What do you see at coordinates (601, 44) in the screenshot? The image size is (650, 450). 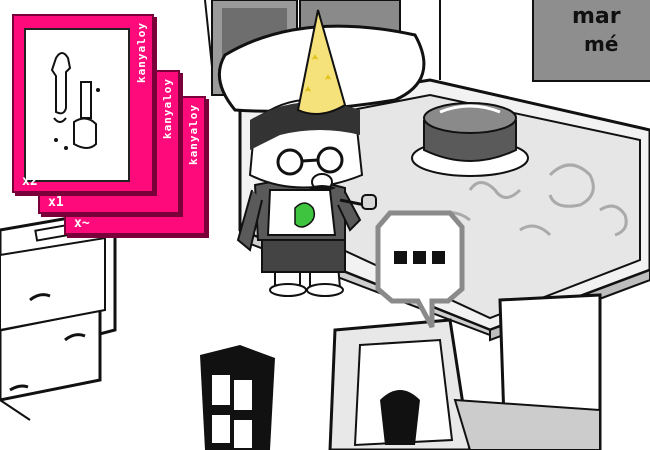 I see `poster-title-line2: mé` at bounding box center [601, 44].